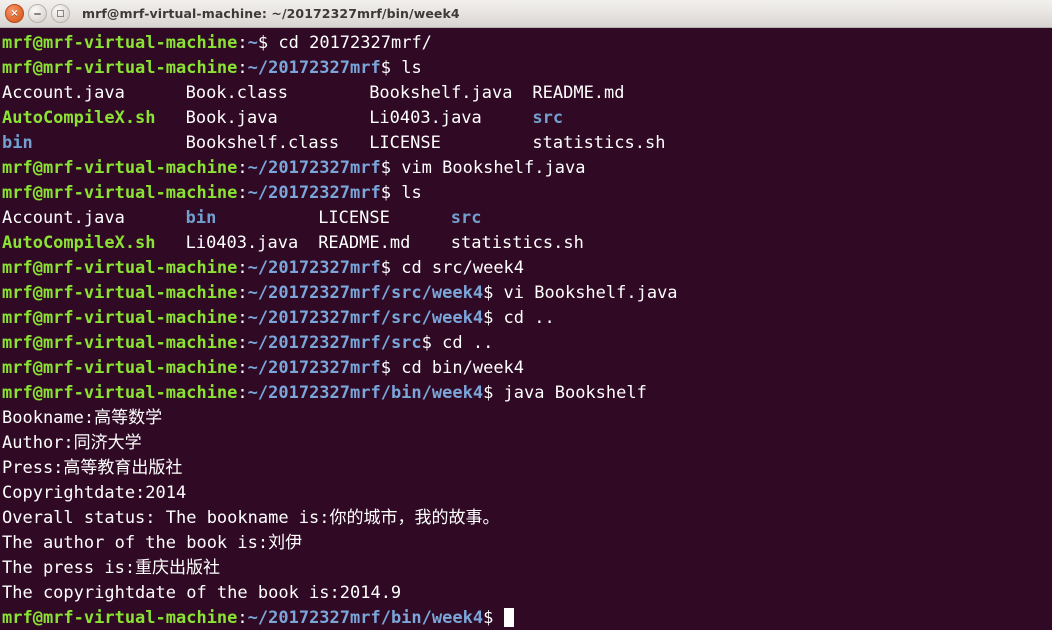  What do you see at coordinates (527, 118) in the screenshot?
I see `terminal-ls-row: AutoCompileX.sh Book.java Li0403.java src` at bounding box center [527, 118].